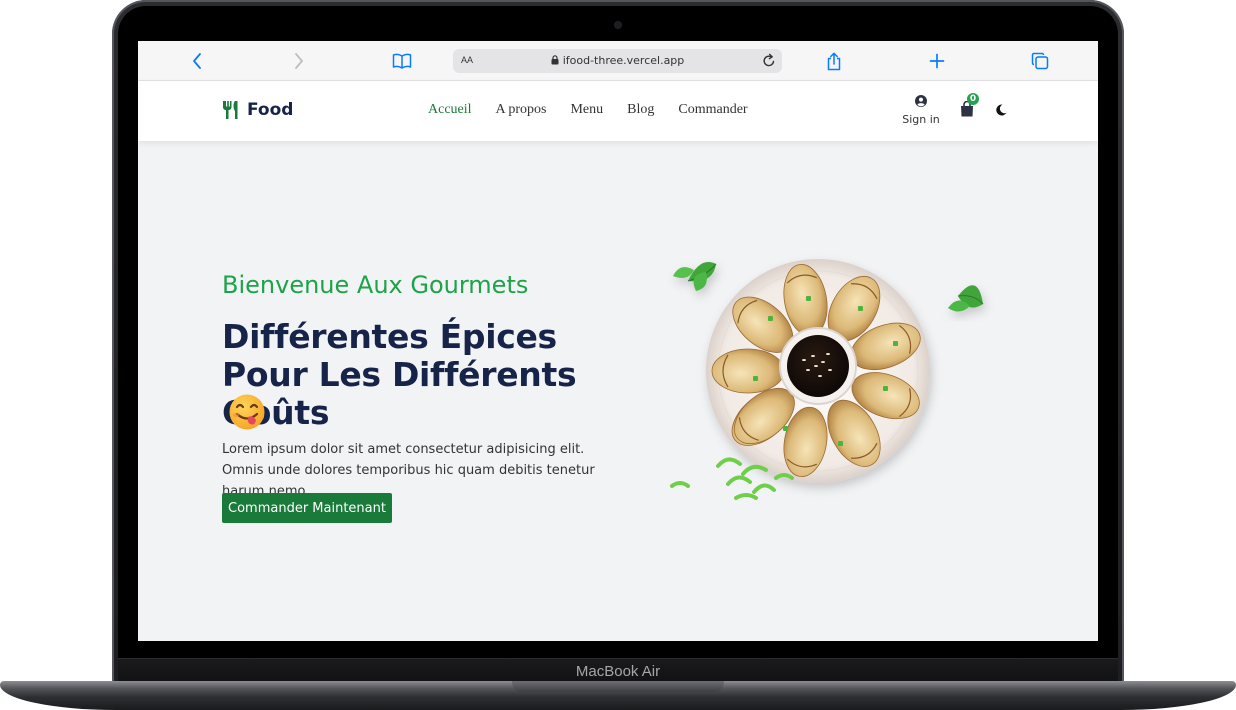 The image size is (1236, 710). What do you see at coordinates (521, 110) in the screenshot?
I see `nav-link-a-propos: A propos` at bounding box center [521, 110].